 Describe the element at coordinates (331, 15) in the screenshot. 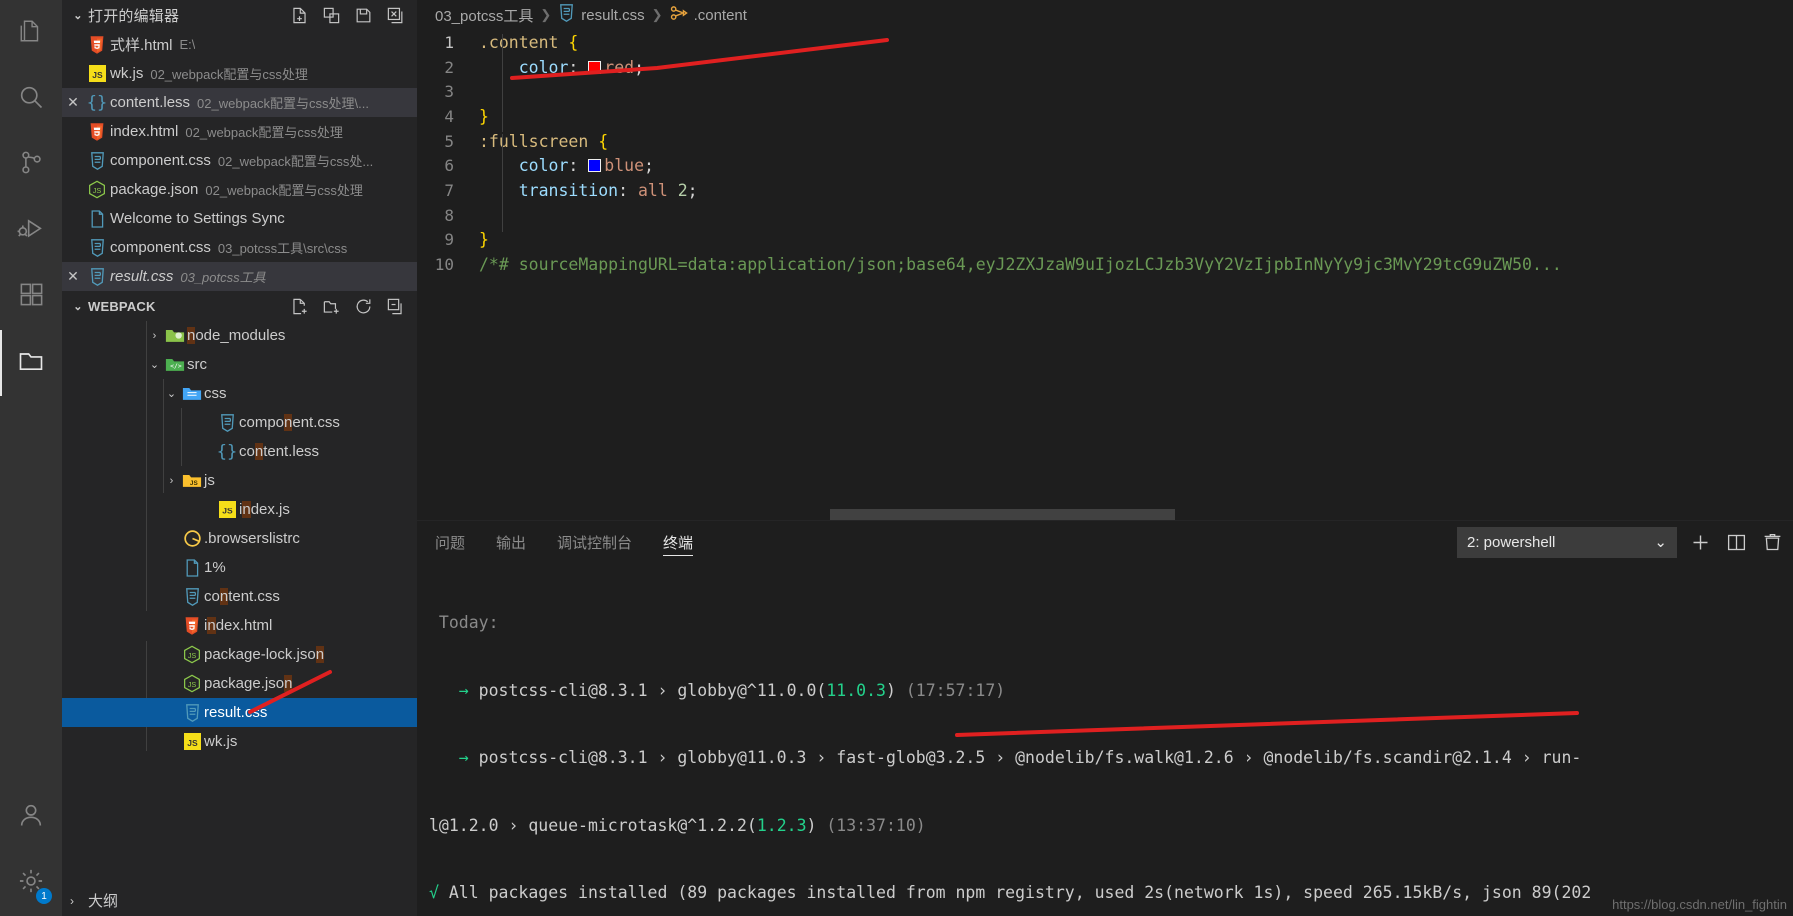

I see `split-editor-icon` at that location.